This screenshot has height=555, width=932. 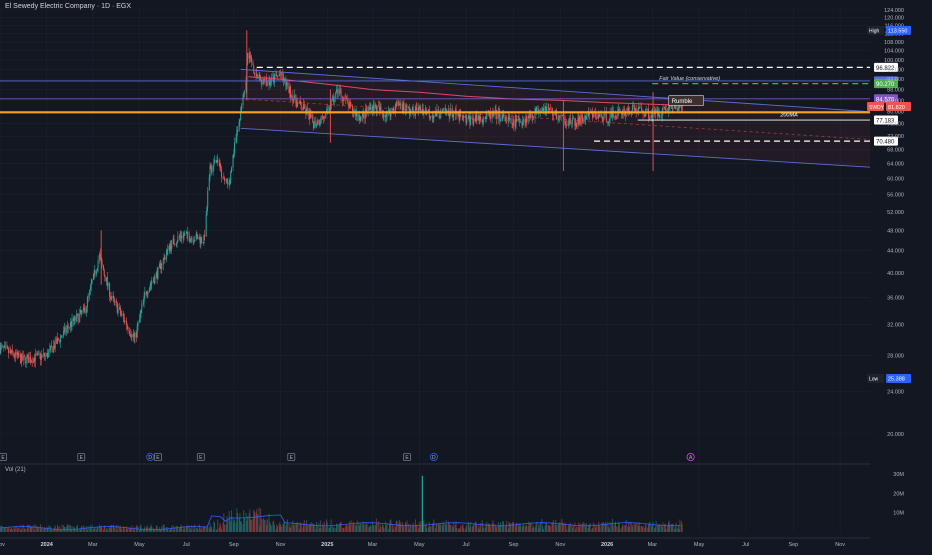 I want to click on y-axis-tick-label: 48.000, so click(x=895, y=231).